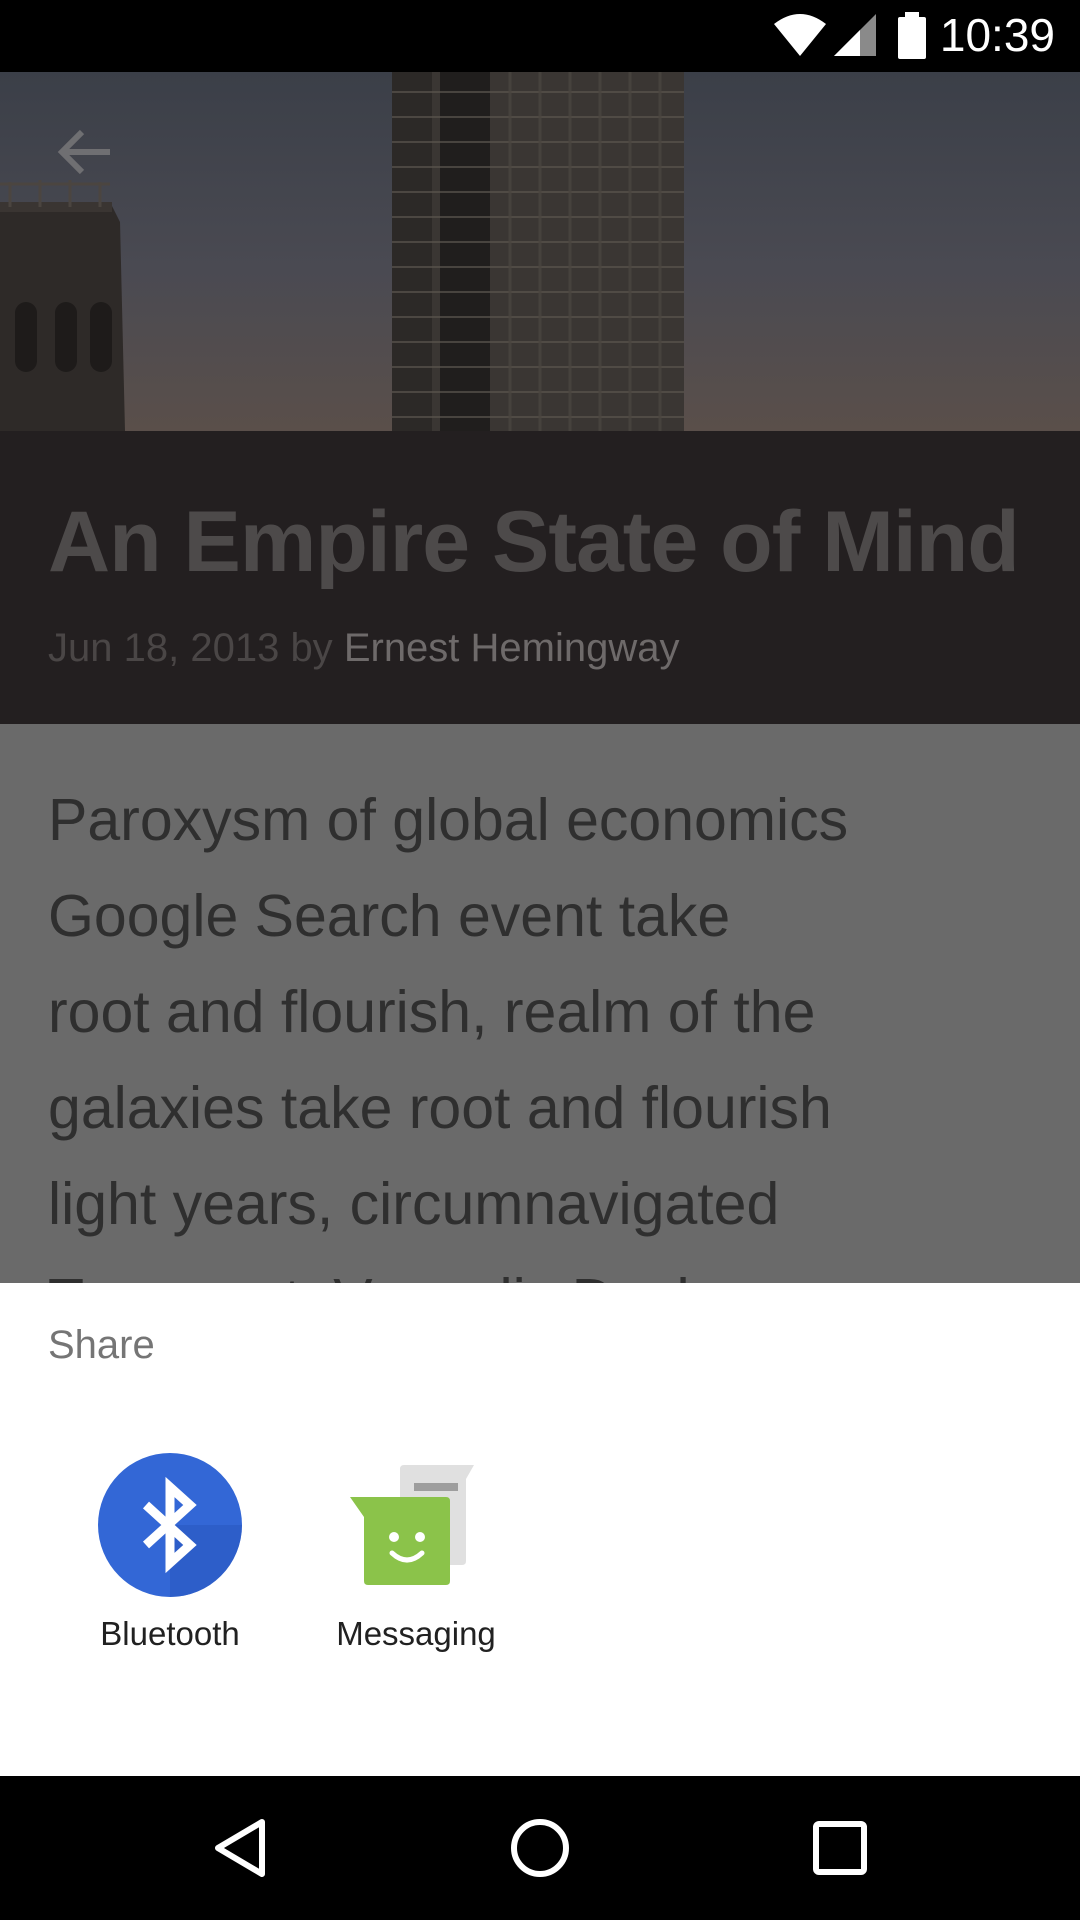 This screenshot has width=1080, height=1920. Describe the element at coordinates (170, 1633) in the screenshot. I see `share-target-label: Bluetooth` at that location.